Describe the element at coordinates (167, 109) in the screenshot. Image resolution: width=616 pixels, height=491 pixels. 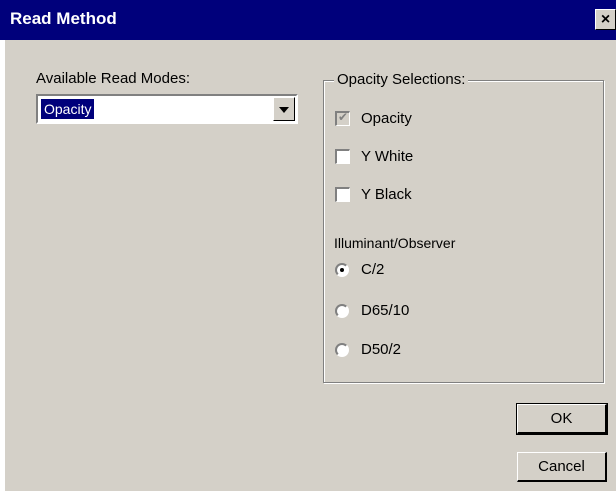
I see `read-mode-select: Opacity` at that location.